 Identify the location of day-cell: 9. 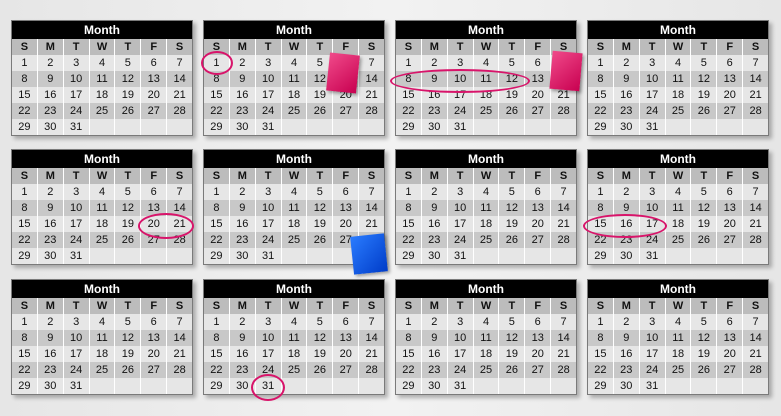
(627, 338).